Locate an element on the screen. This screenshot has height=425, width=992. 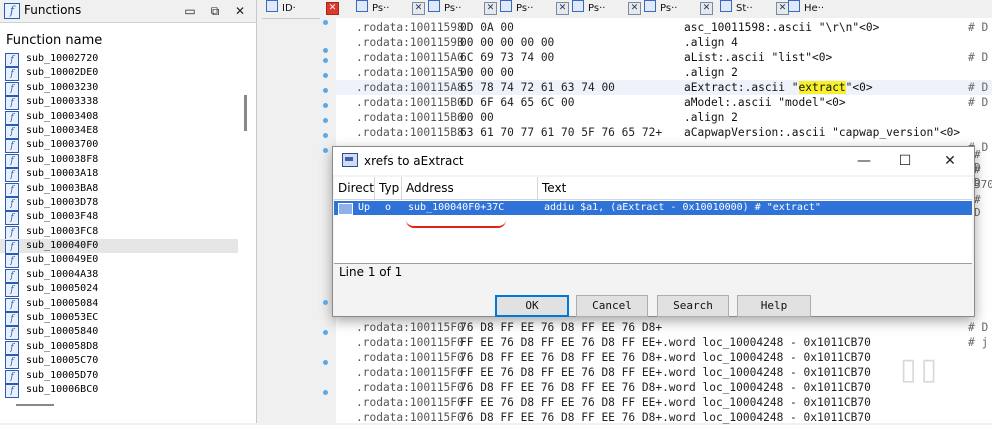
list-item: f sub_10003F48 is located at coordinates (119, 218).